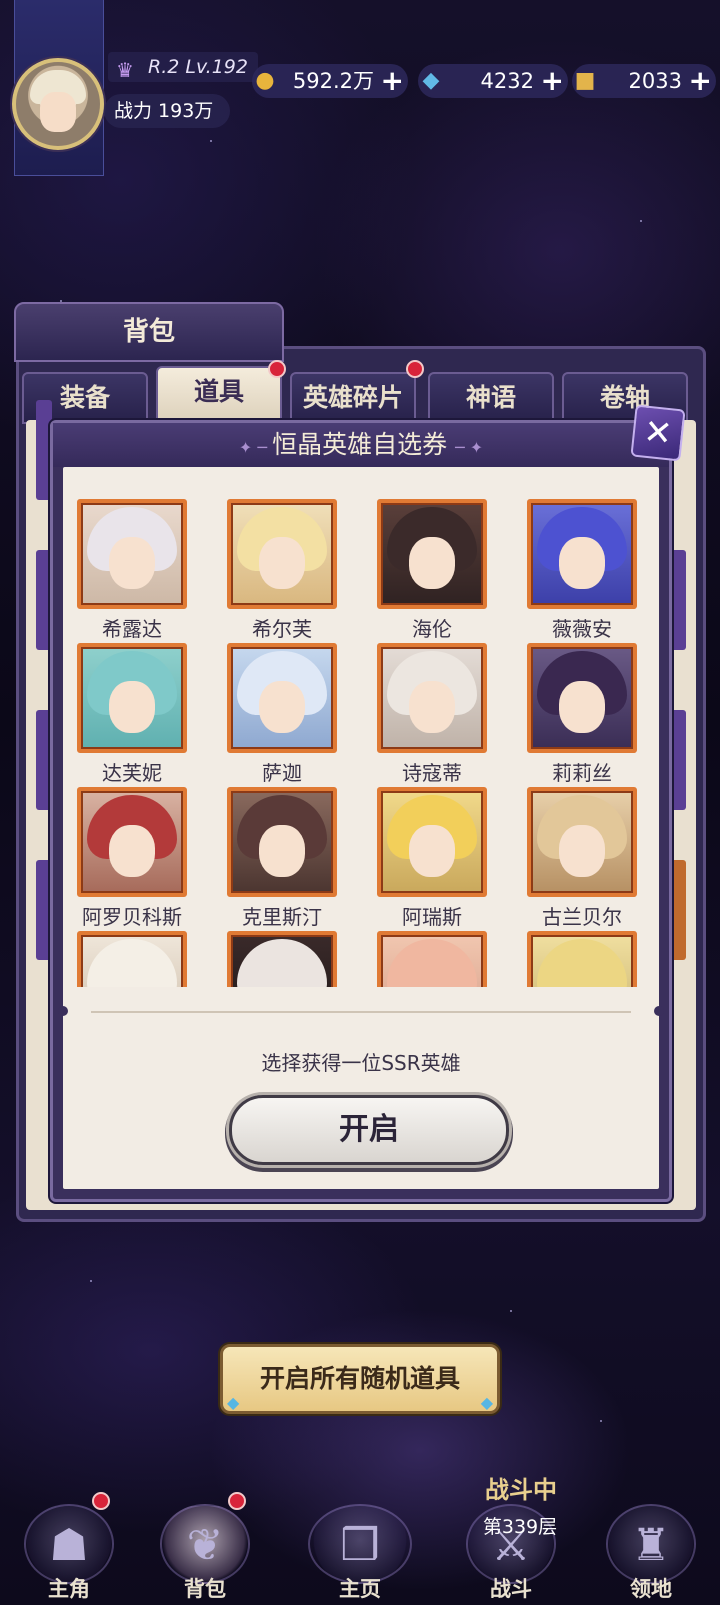 Image resolution: width=720 pixels, height=1605 pixels. What do you see at coordinates (582, 773) in the screenshot?
I see `hero-name: 莉莉丝` at bounding box center [582, 773].